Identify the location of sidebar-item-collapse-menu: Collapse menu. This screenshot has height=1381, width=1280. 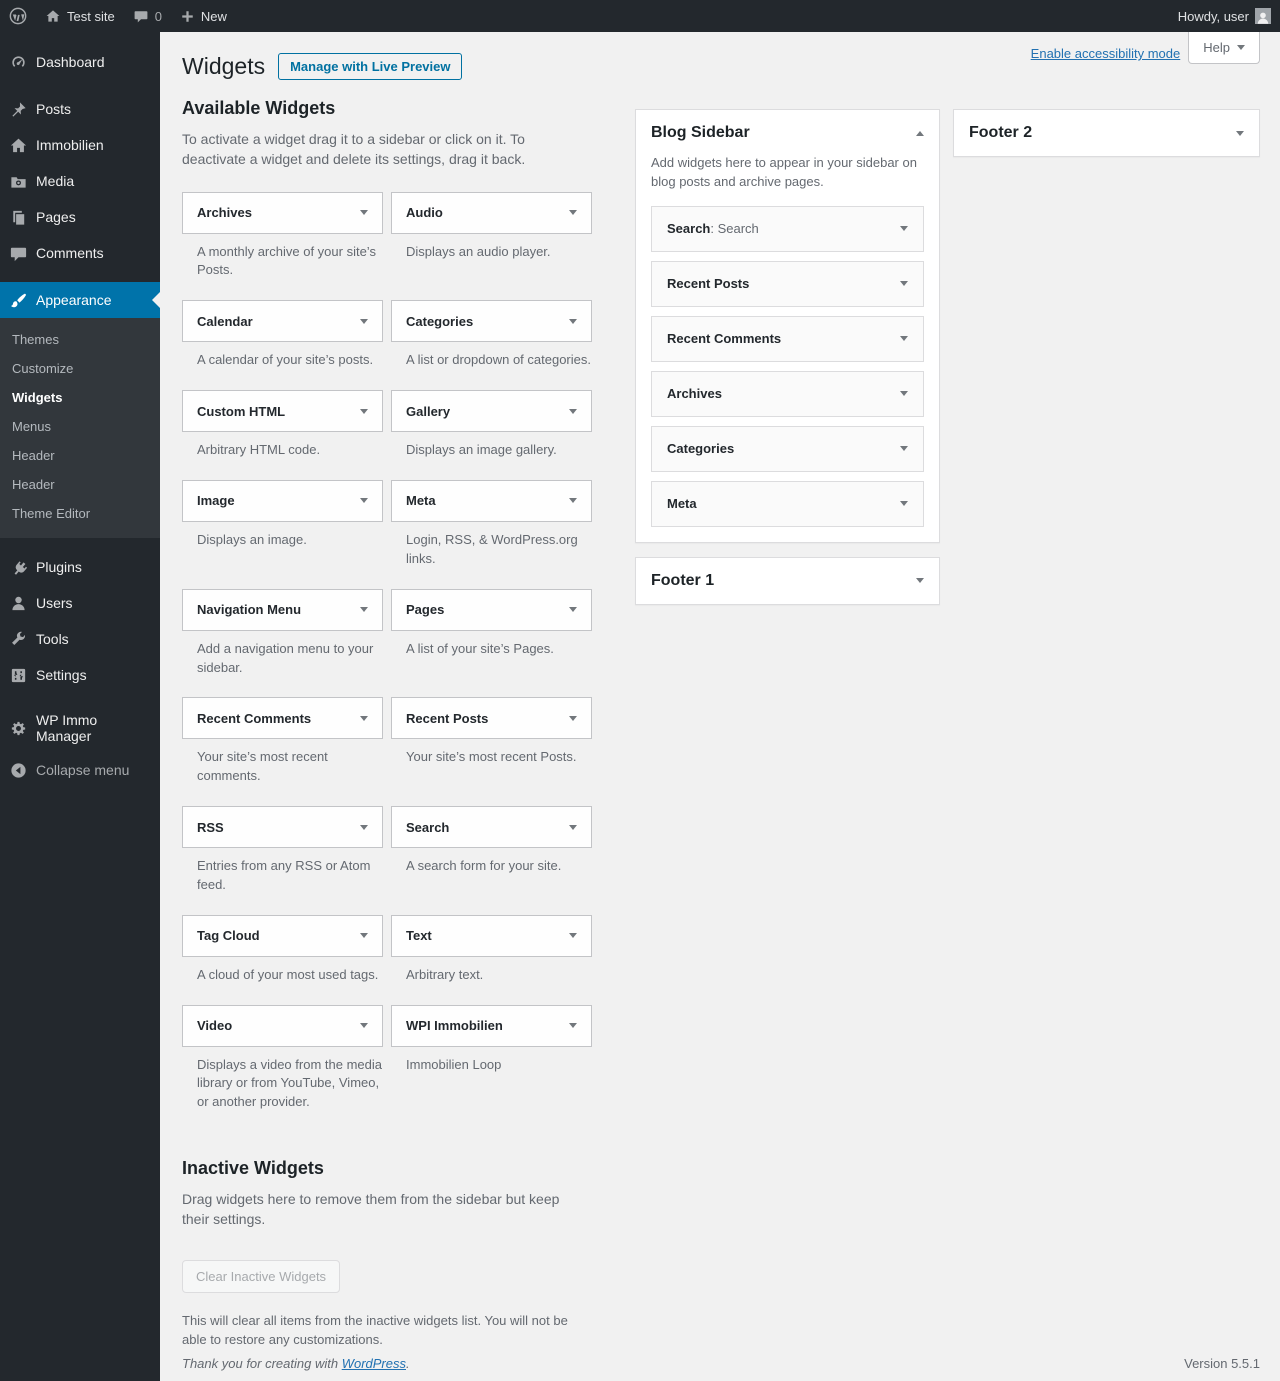
(80, 770).